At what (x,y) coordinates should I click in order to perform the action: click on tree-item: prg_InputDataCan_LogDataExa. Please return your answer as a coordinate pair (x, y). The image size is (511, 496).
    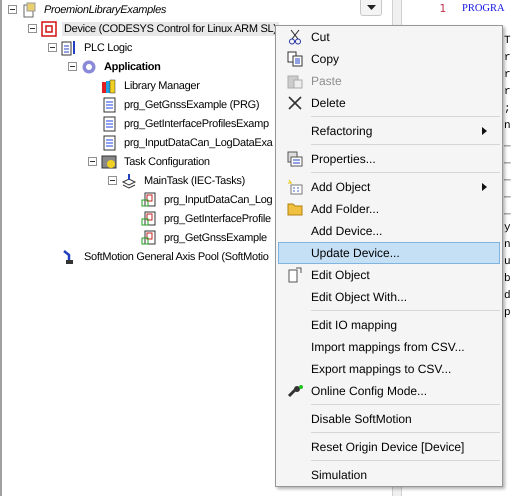
    Looking at the image, I should click on (198, 143).